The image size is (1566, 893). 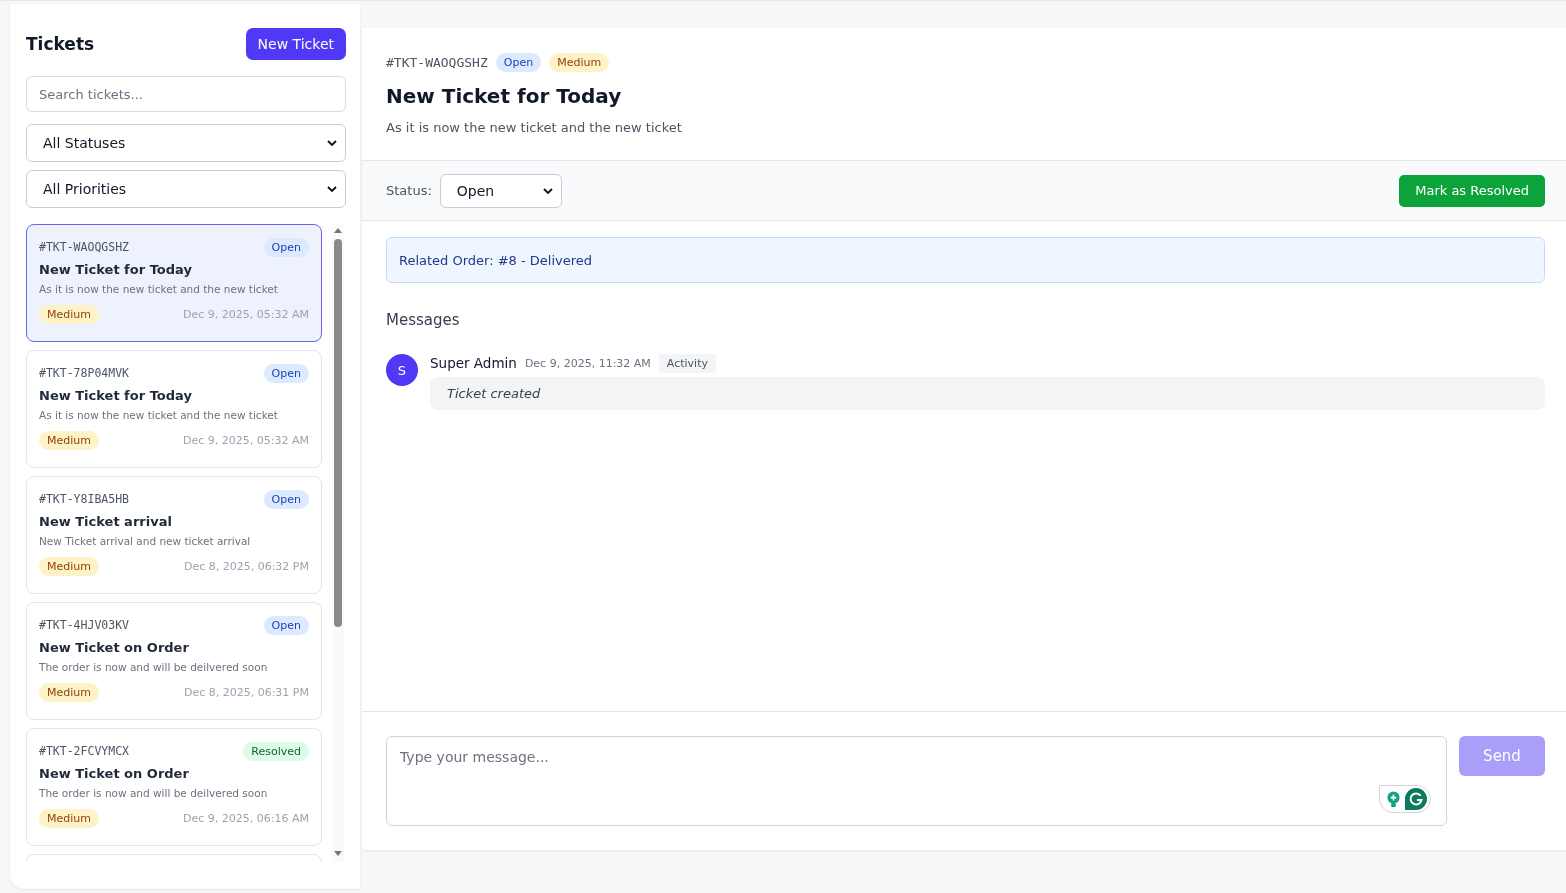 What do you see at coordinates (60, 44) in the screenshot?
I see `sidebar-title: Tickets` at bounding box center [60, 44].